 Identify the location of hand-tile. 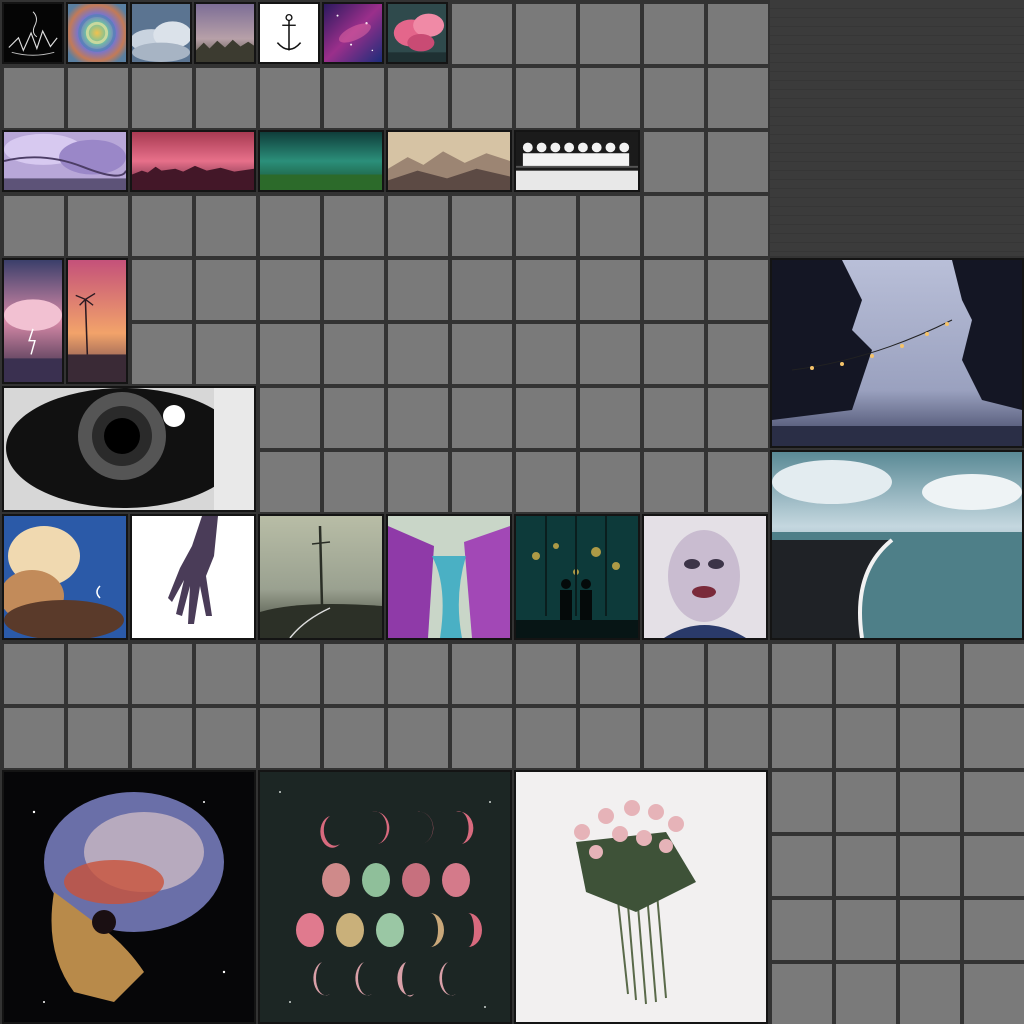
(193, 577).